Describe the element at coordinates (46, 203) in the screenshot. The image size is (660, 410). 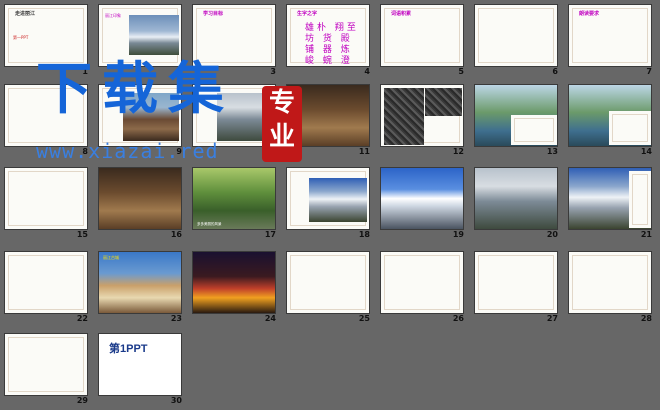
I see `slide-15: 15` at that location.